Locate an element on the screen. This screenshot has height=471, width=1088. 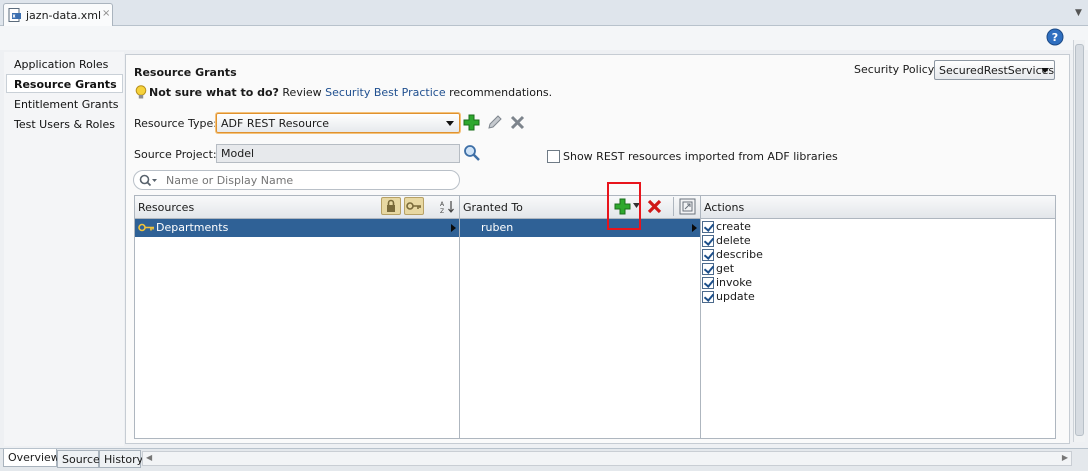
help-icon: ? is located at coordinates (1055, 37).